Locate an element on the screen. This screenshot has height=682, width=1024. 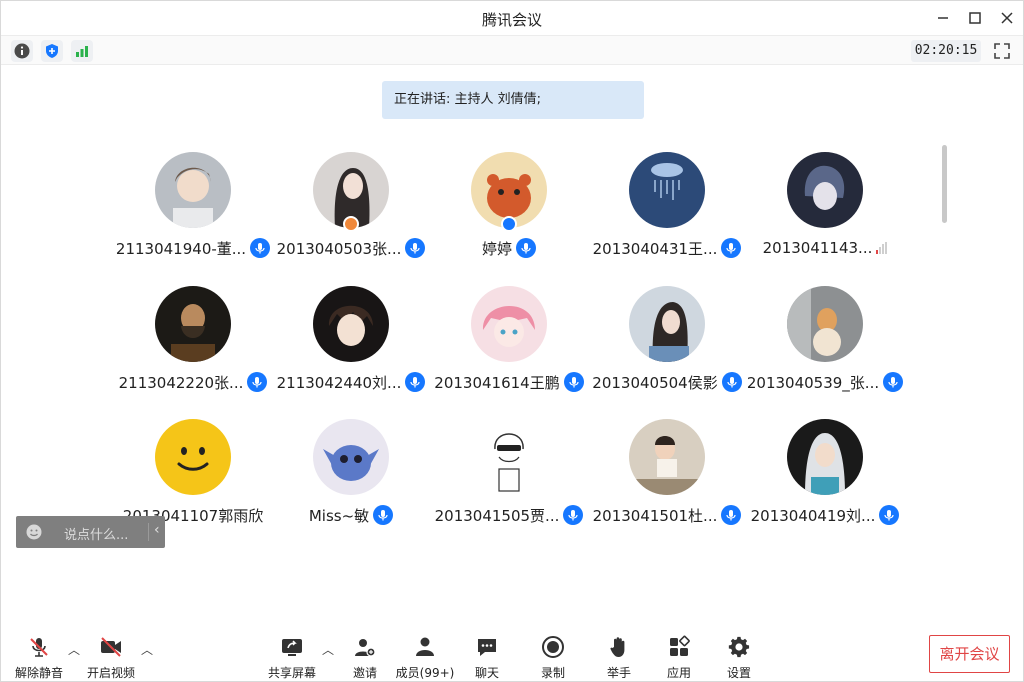
minimize-button is located at coordinates (943, 18).